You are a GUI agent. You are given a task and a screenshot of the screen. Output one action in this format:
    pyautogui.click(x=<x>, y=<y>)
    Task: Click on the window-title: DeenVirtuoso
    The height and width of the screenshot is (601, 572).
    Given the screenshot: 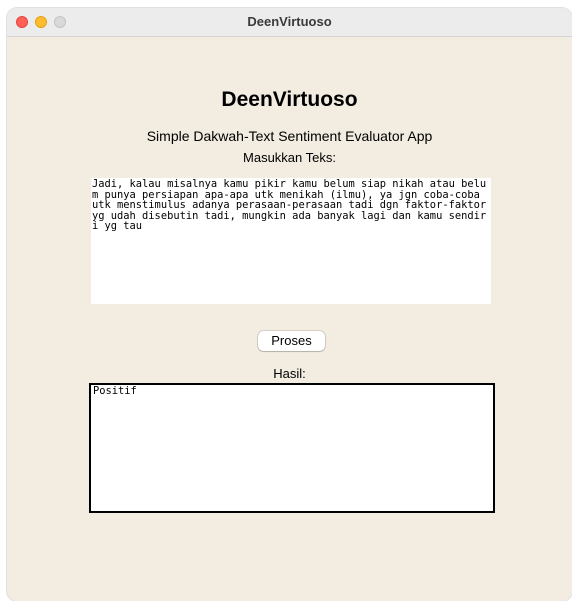 What is the action you would take?
    pyautogui.click(x=289, y=21)
    